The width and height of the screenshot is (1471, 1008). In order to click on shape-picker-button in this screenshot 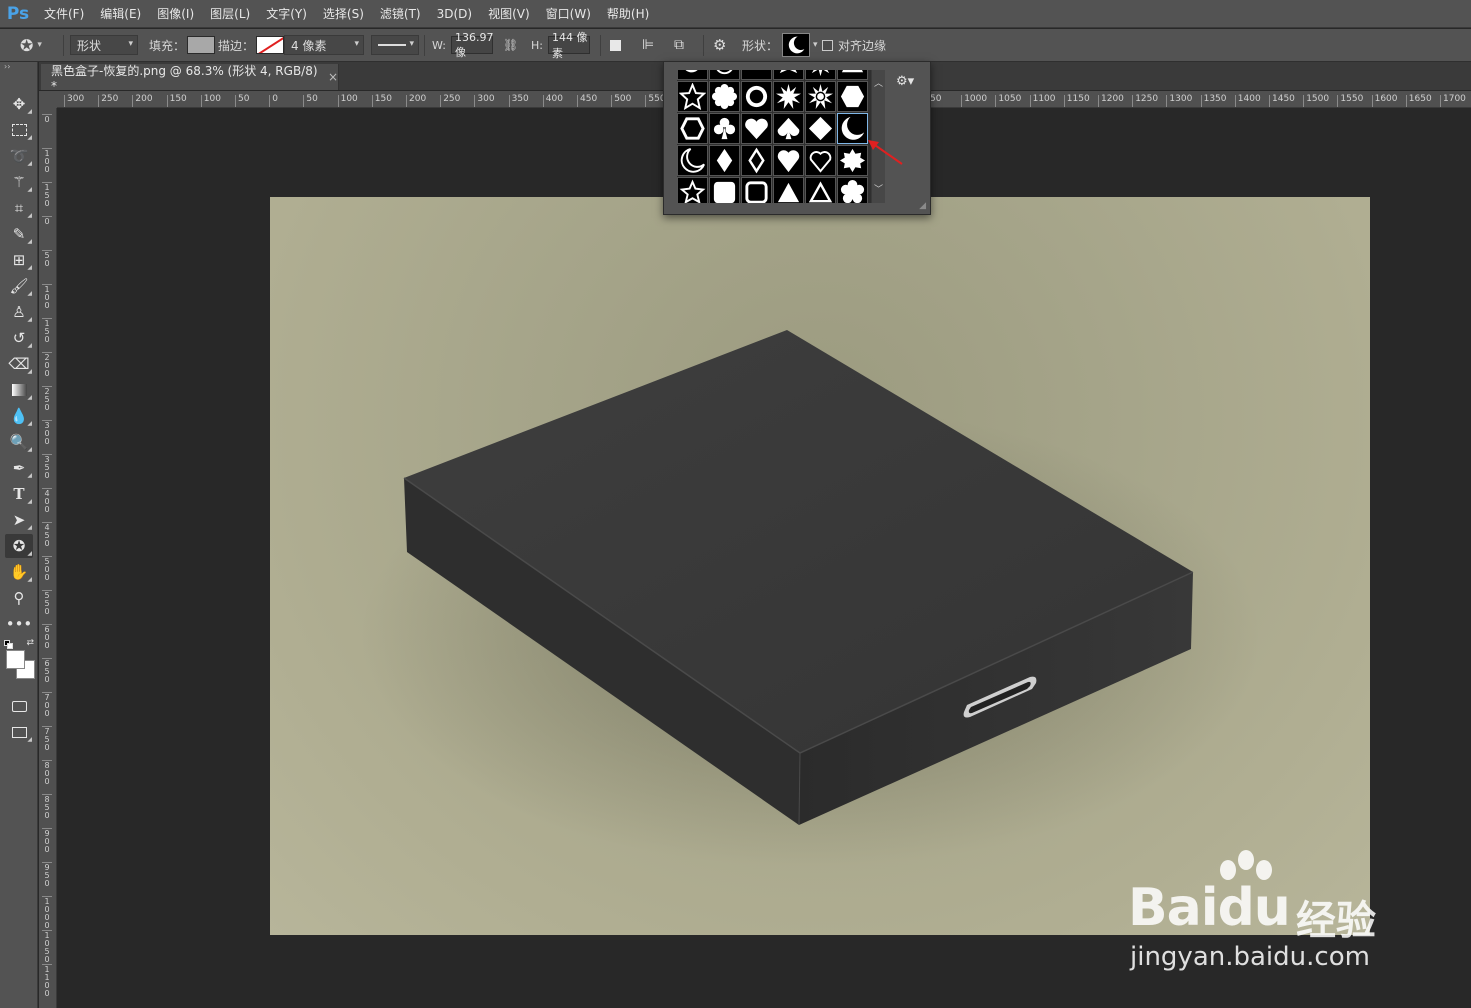, I will do `click(796, 45)`.